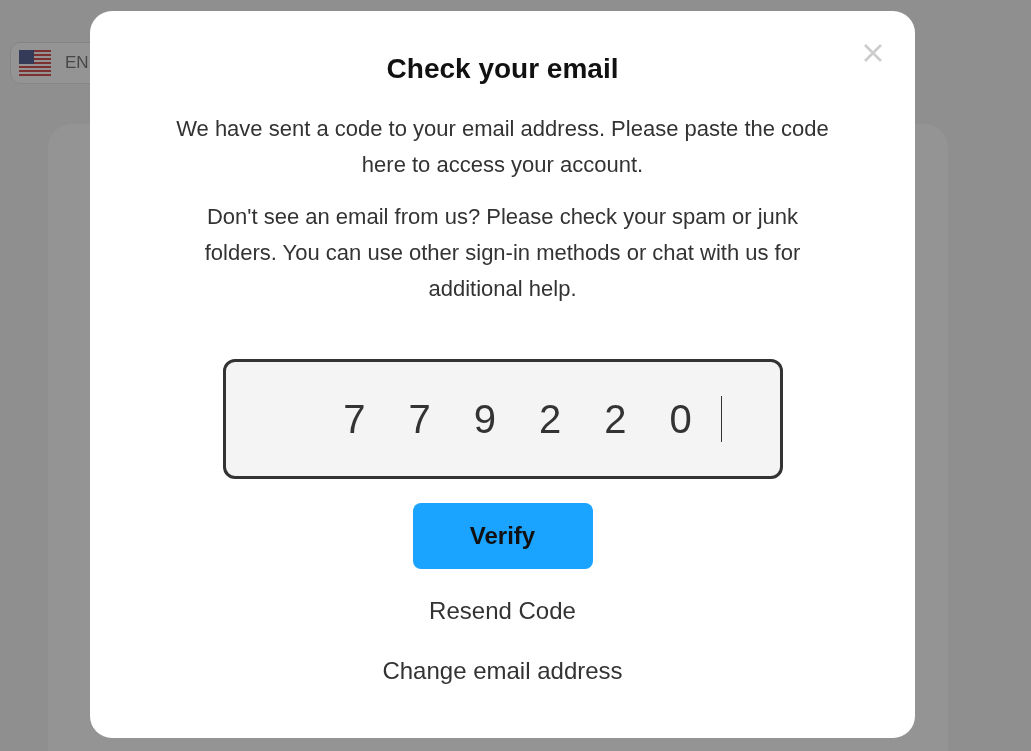 This screenshot has width=1031, height=751. What do you see at coordinates (502, 671) in the screenshot?
I see `text-link: Change email address` at bounding box center [502, 671].